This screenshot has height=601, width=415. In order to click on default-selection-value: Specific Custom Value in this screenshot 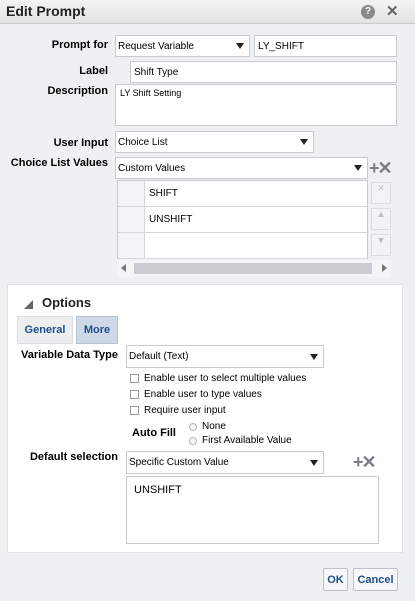, I will do `click(179, 462)`.